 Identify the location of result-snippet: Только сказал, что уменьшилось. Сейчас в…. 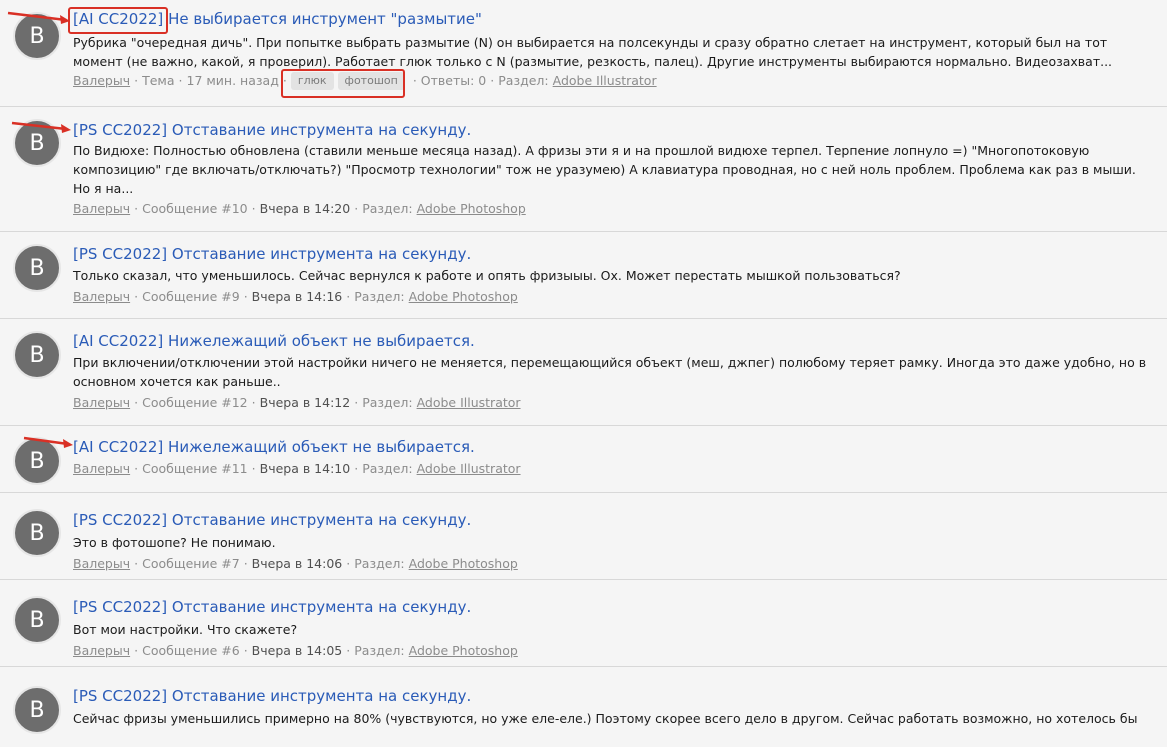
(487, 275).